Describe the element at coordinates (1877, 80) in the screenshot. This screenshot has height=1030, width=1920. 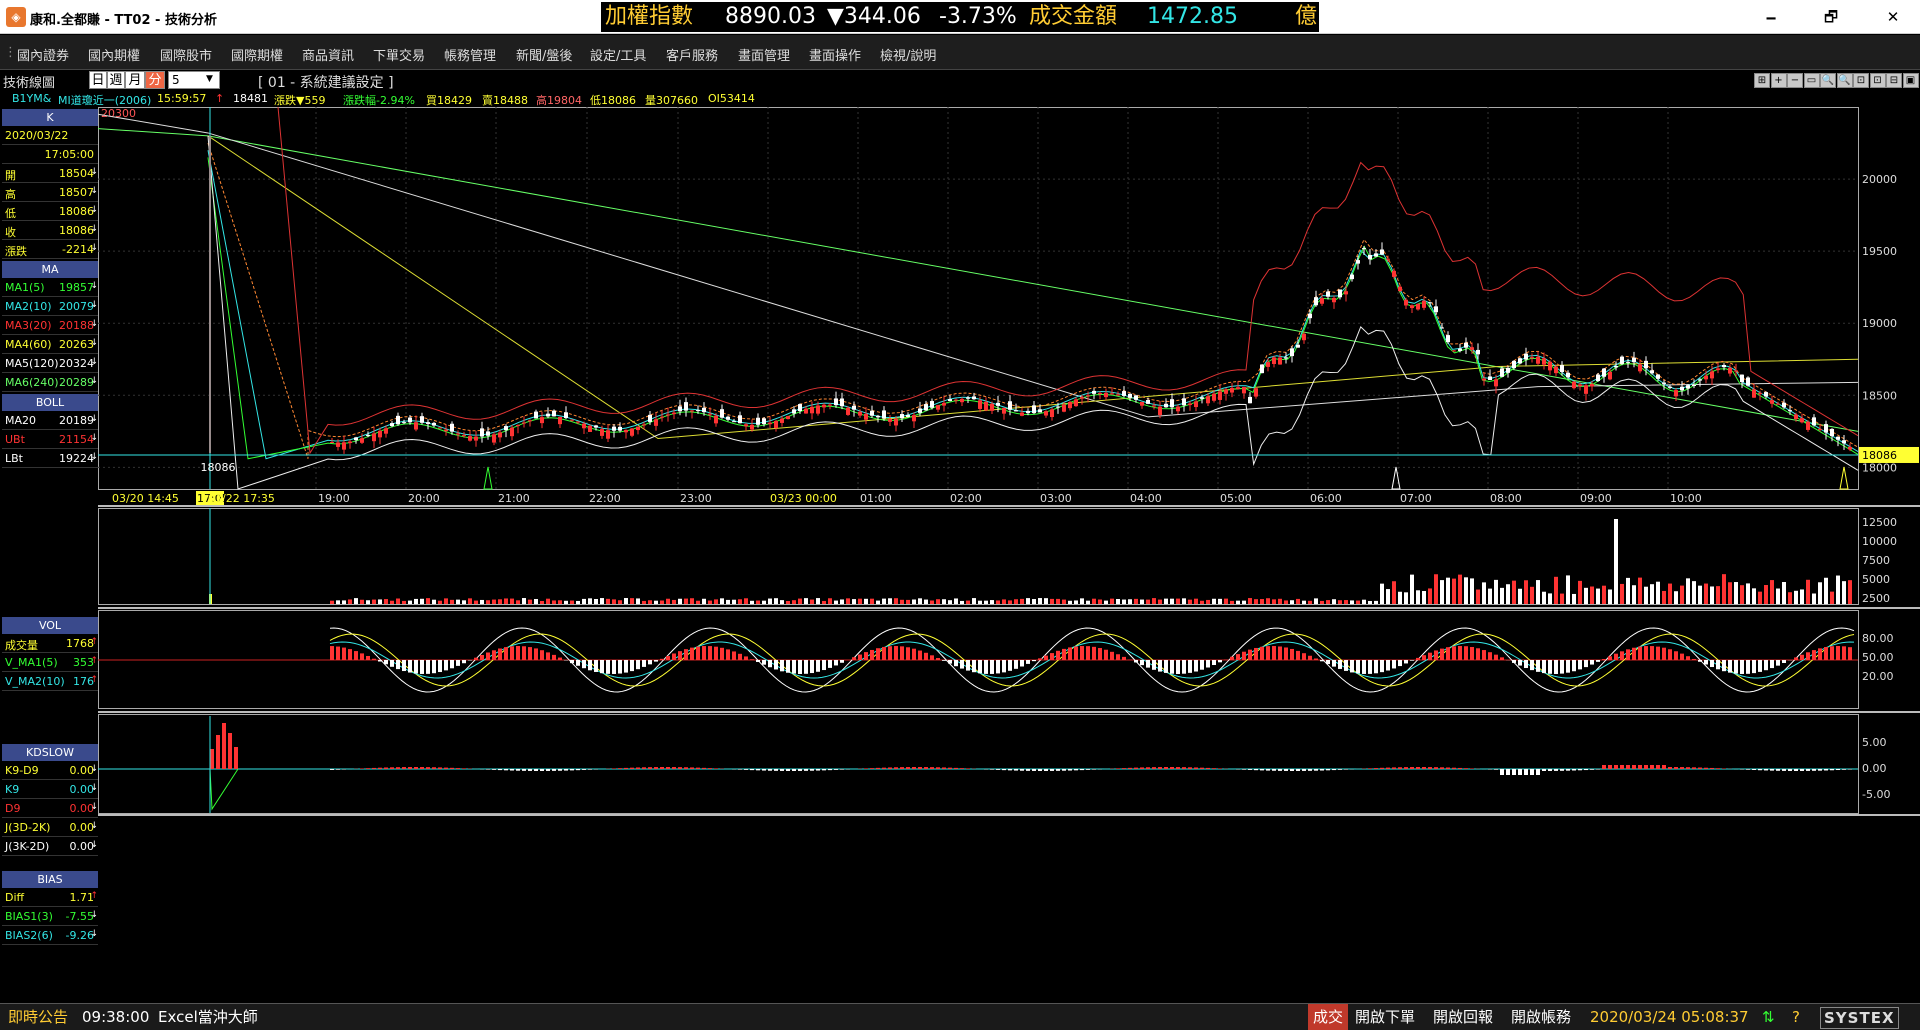
I see `chart-tool-icon-7: ⊡` at that location.